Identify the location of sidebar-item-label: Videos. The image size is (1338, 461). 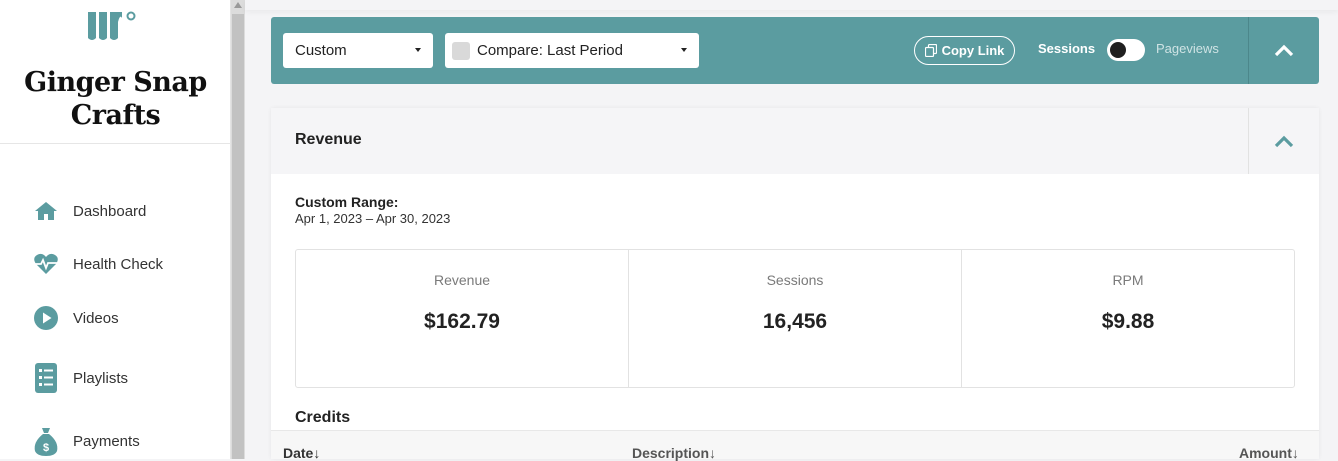
(96, 318).